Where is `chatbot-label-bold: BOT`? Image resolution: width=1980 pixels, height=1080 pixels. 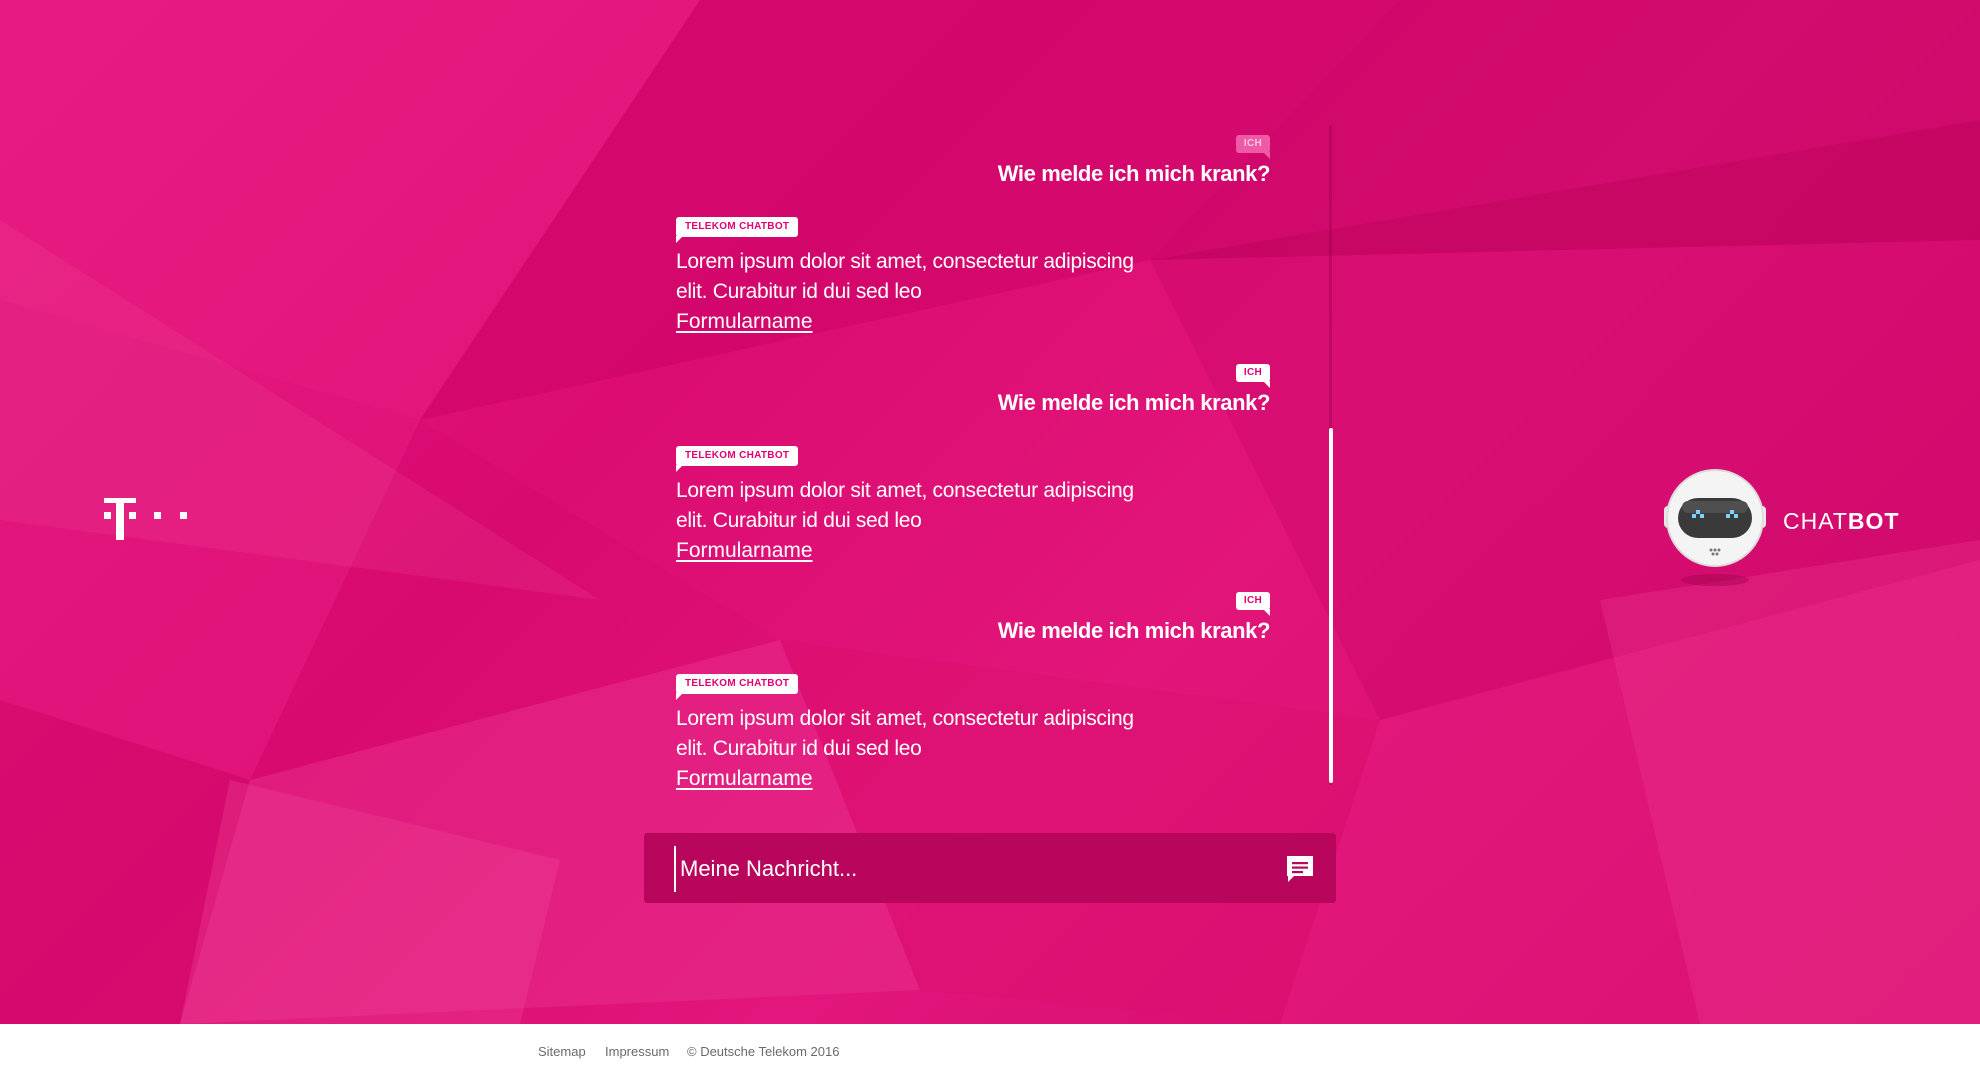 chatbot-label-bold: BOT is located at coordinates (1873, 521).